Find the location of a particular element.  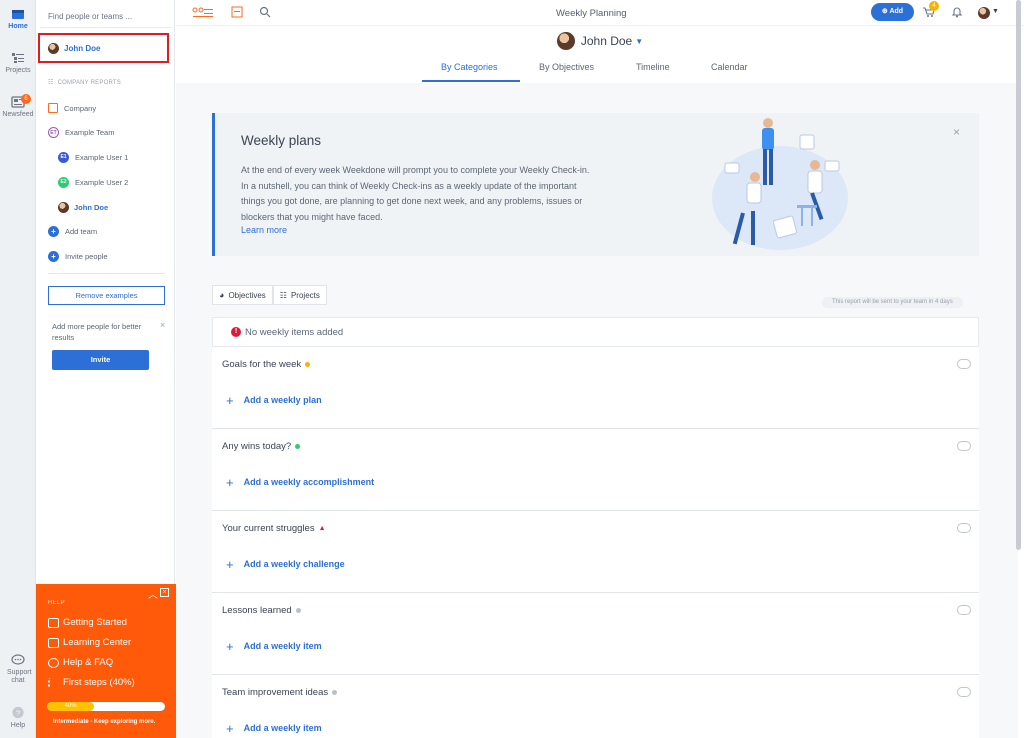

add-weekly-accomplishment-button: + Add a weekly accomplishment is located at coordinates (300, 482).